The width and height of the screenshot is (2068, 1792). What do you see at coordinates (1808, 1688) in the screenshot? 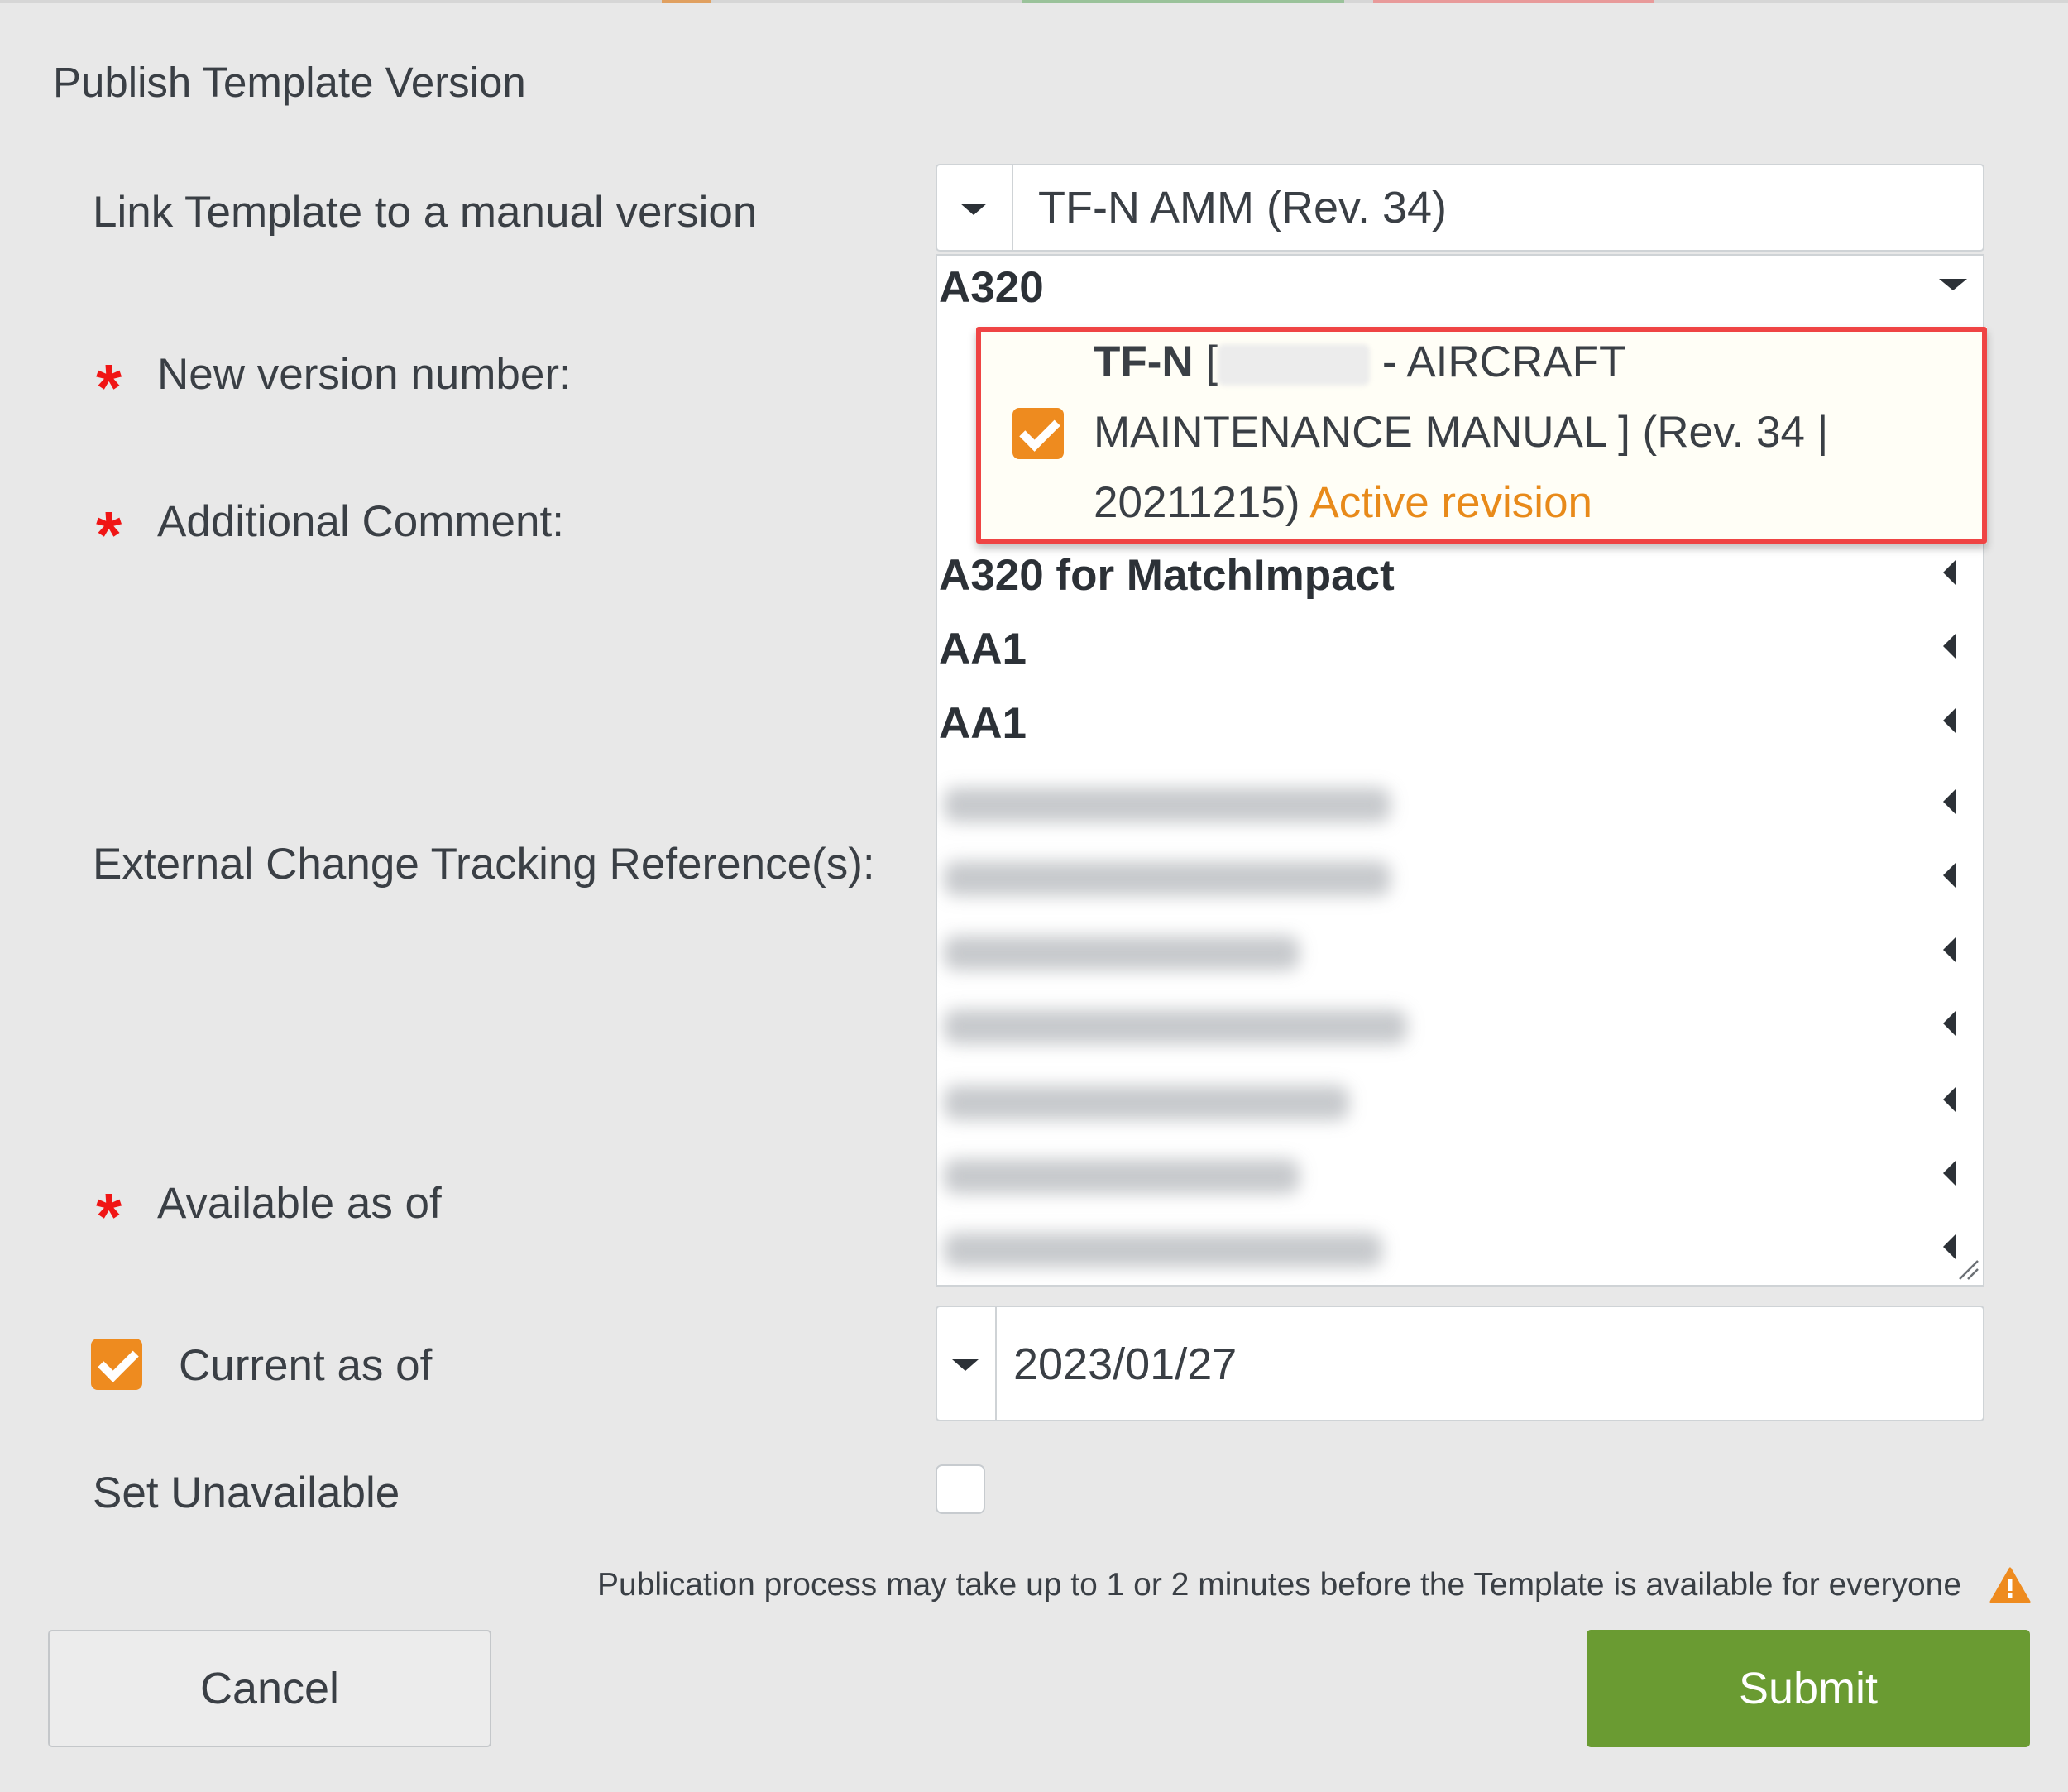
I see `submit-button: Submit` at bounding box center [1808, 1688].